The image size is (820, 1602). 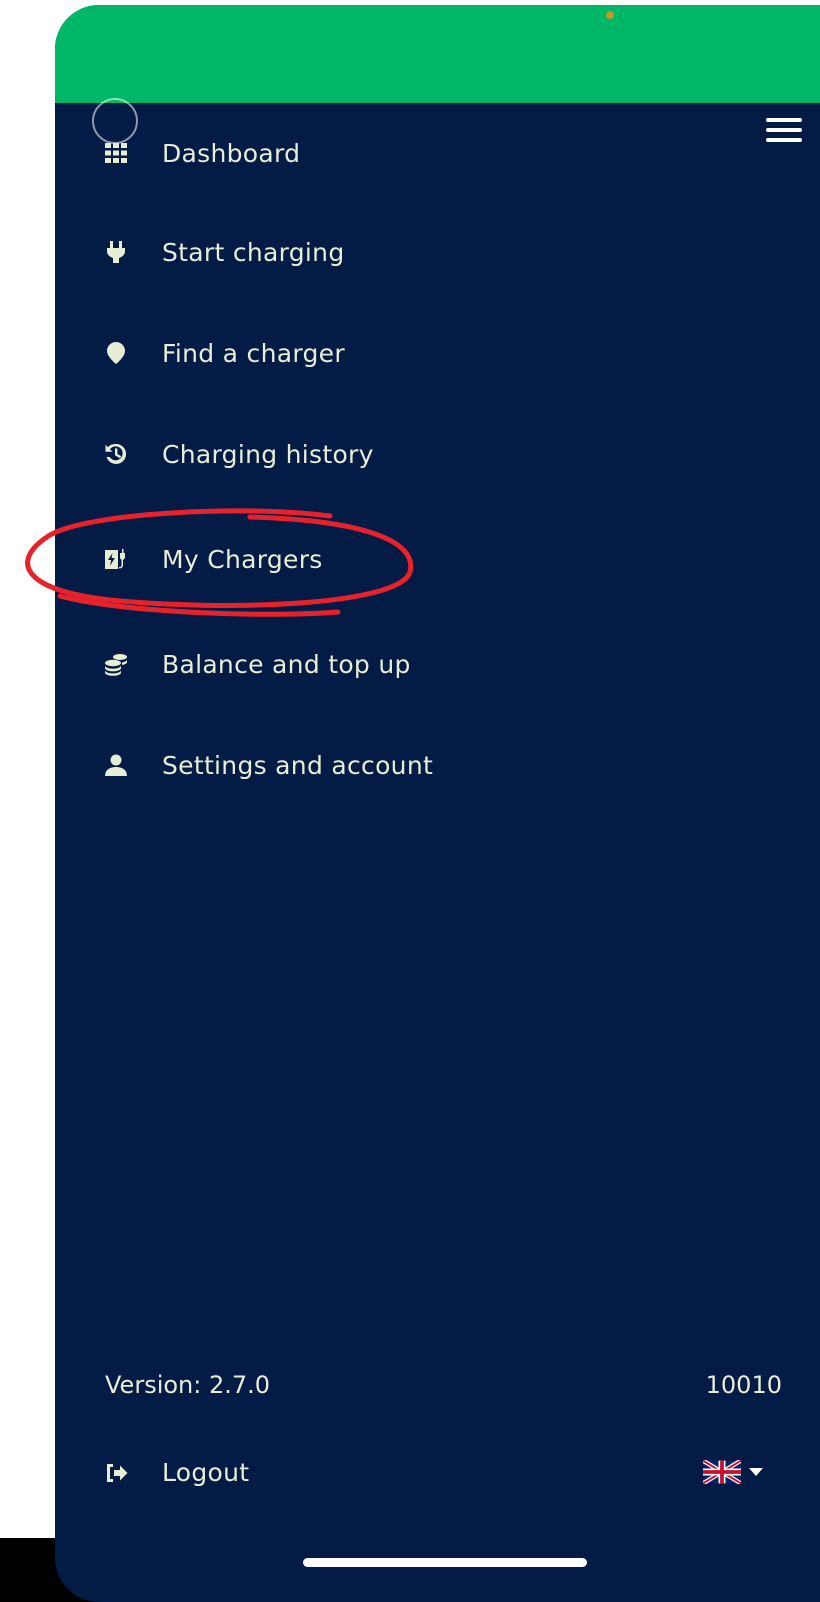 I want to click on menu-item-start-charging: Start charging, so click(x=335, y=252).